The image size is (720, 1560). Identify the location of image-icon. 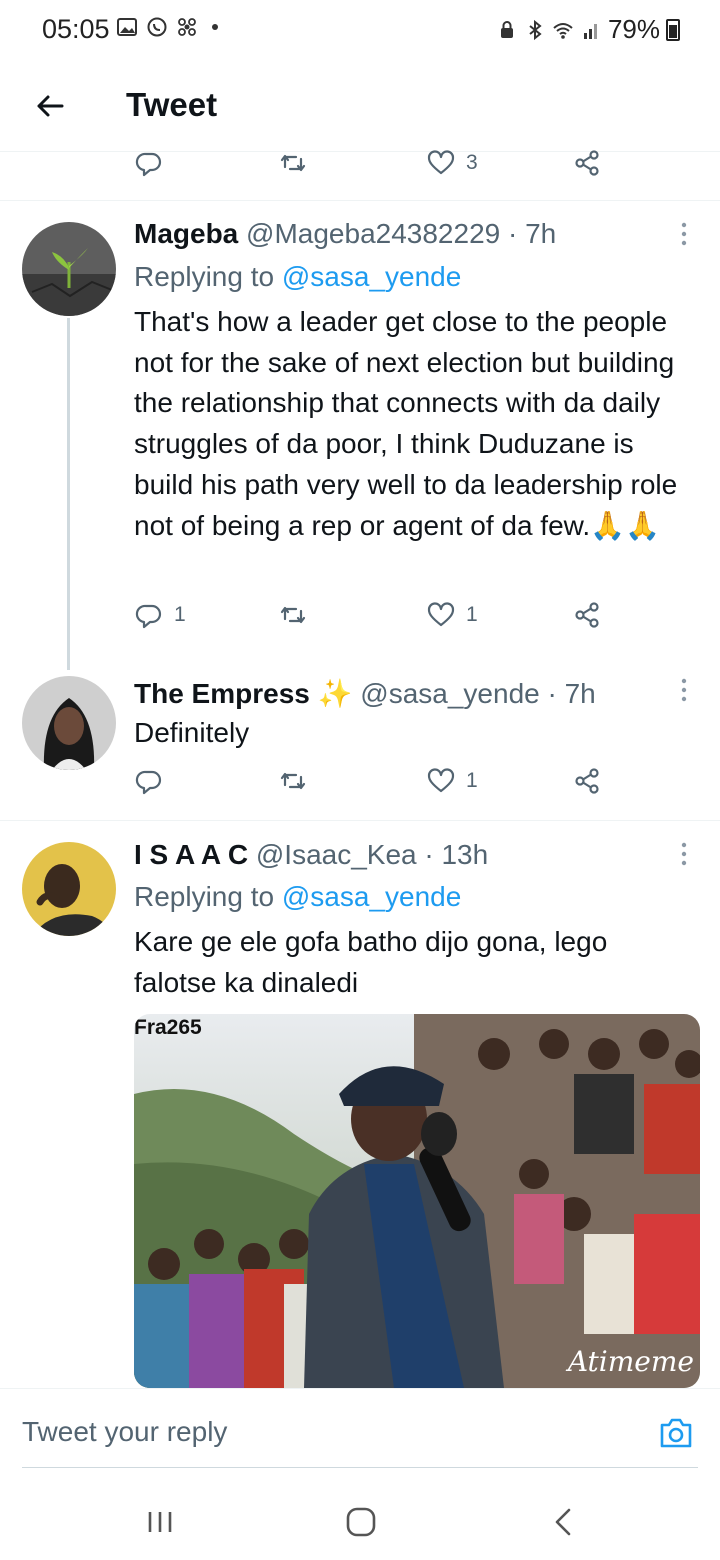
(127, 27).